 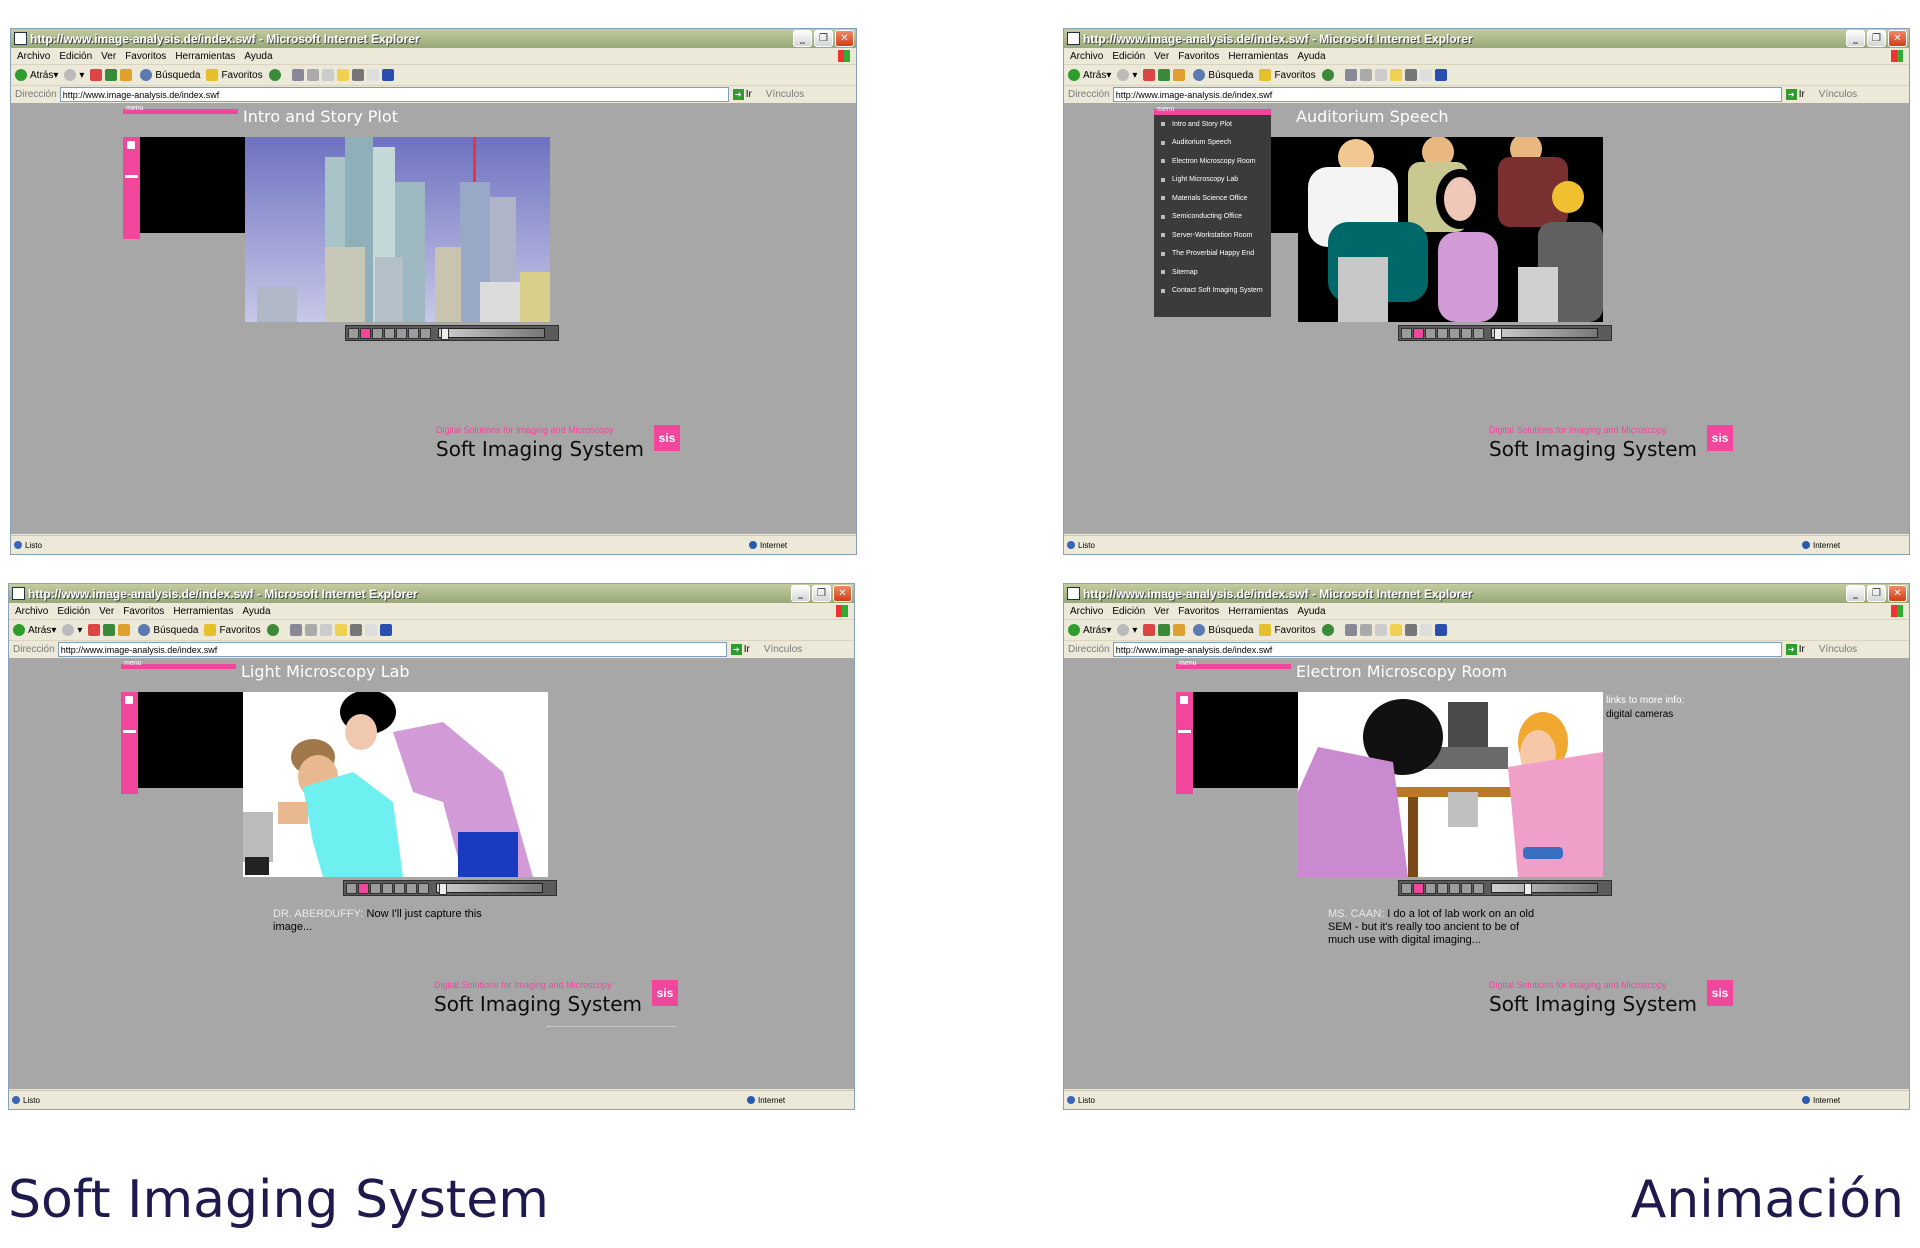 I want to click on site-menu-item: The Proverbial Happy End, so click(x=1212, y=254).